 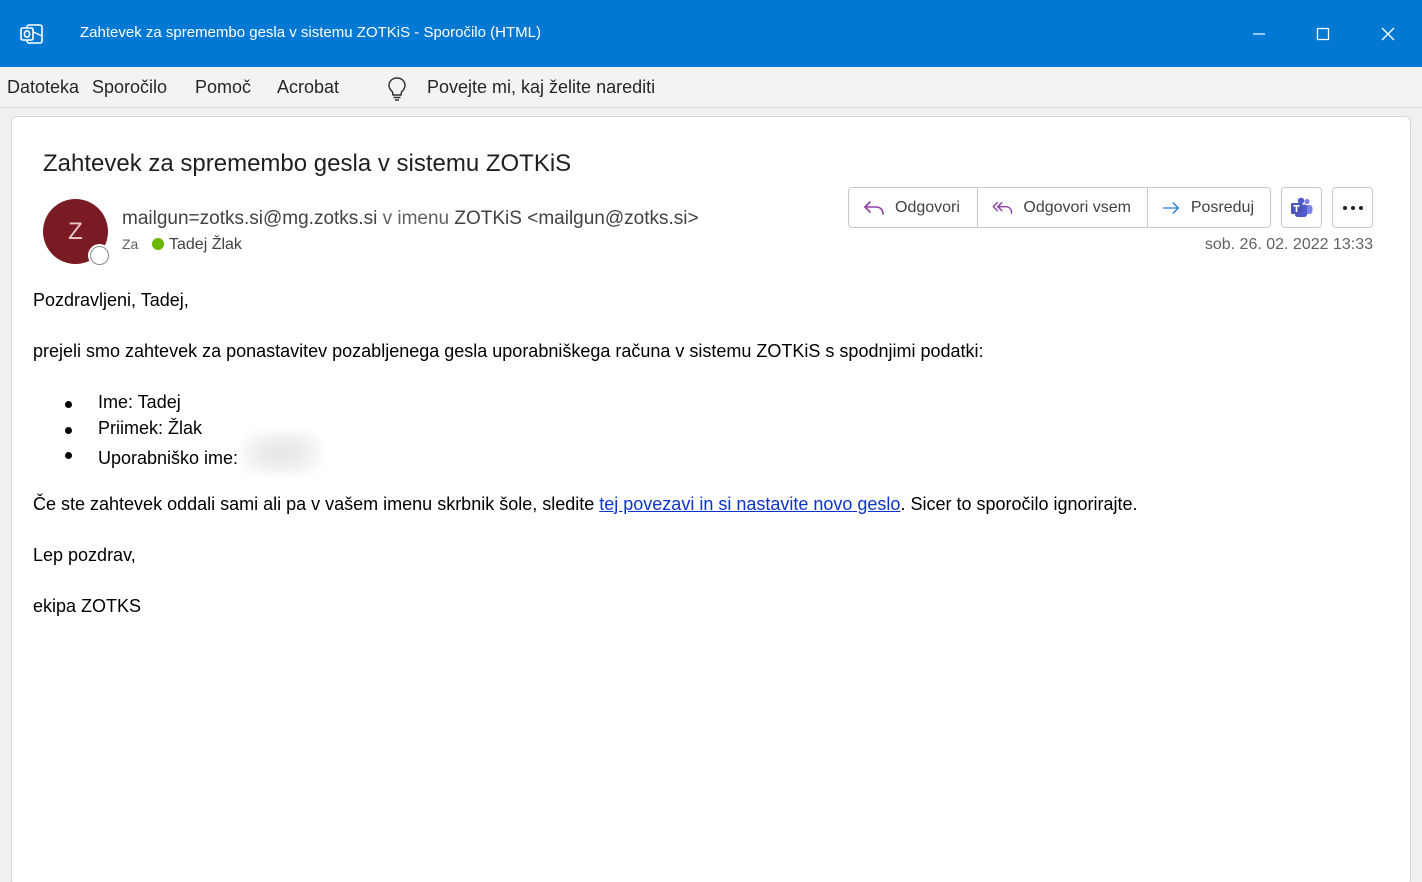 I want to click on teams-button, so click(x=1301, y=207).